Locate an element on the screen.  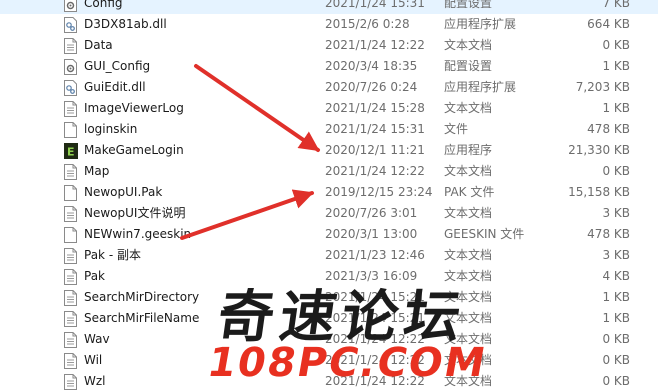
file-name: Wav is located at coordinates (97, 339).